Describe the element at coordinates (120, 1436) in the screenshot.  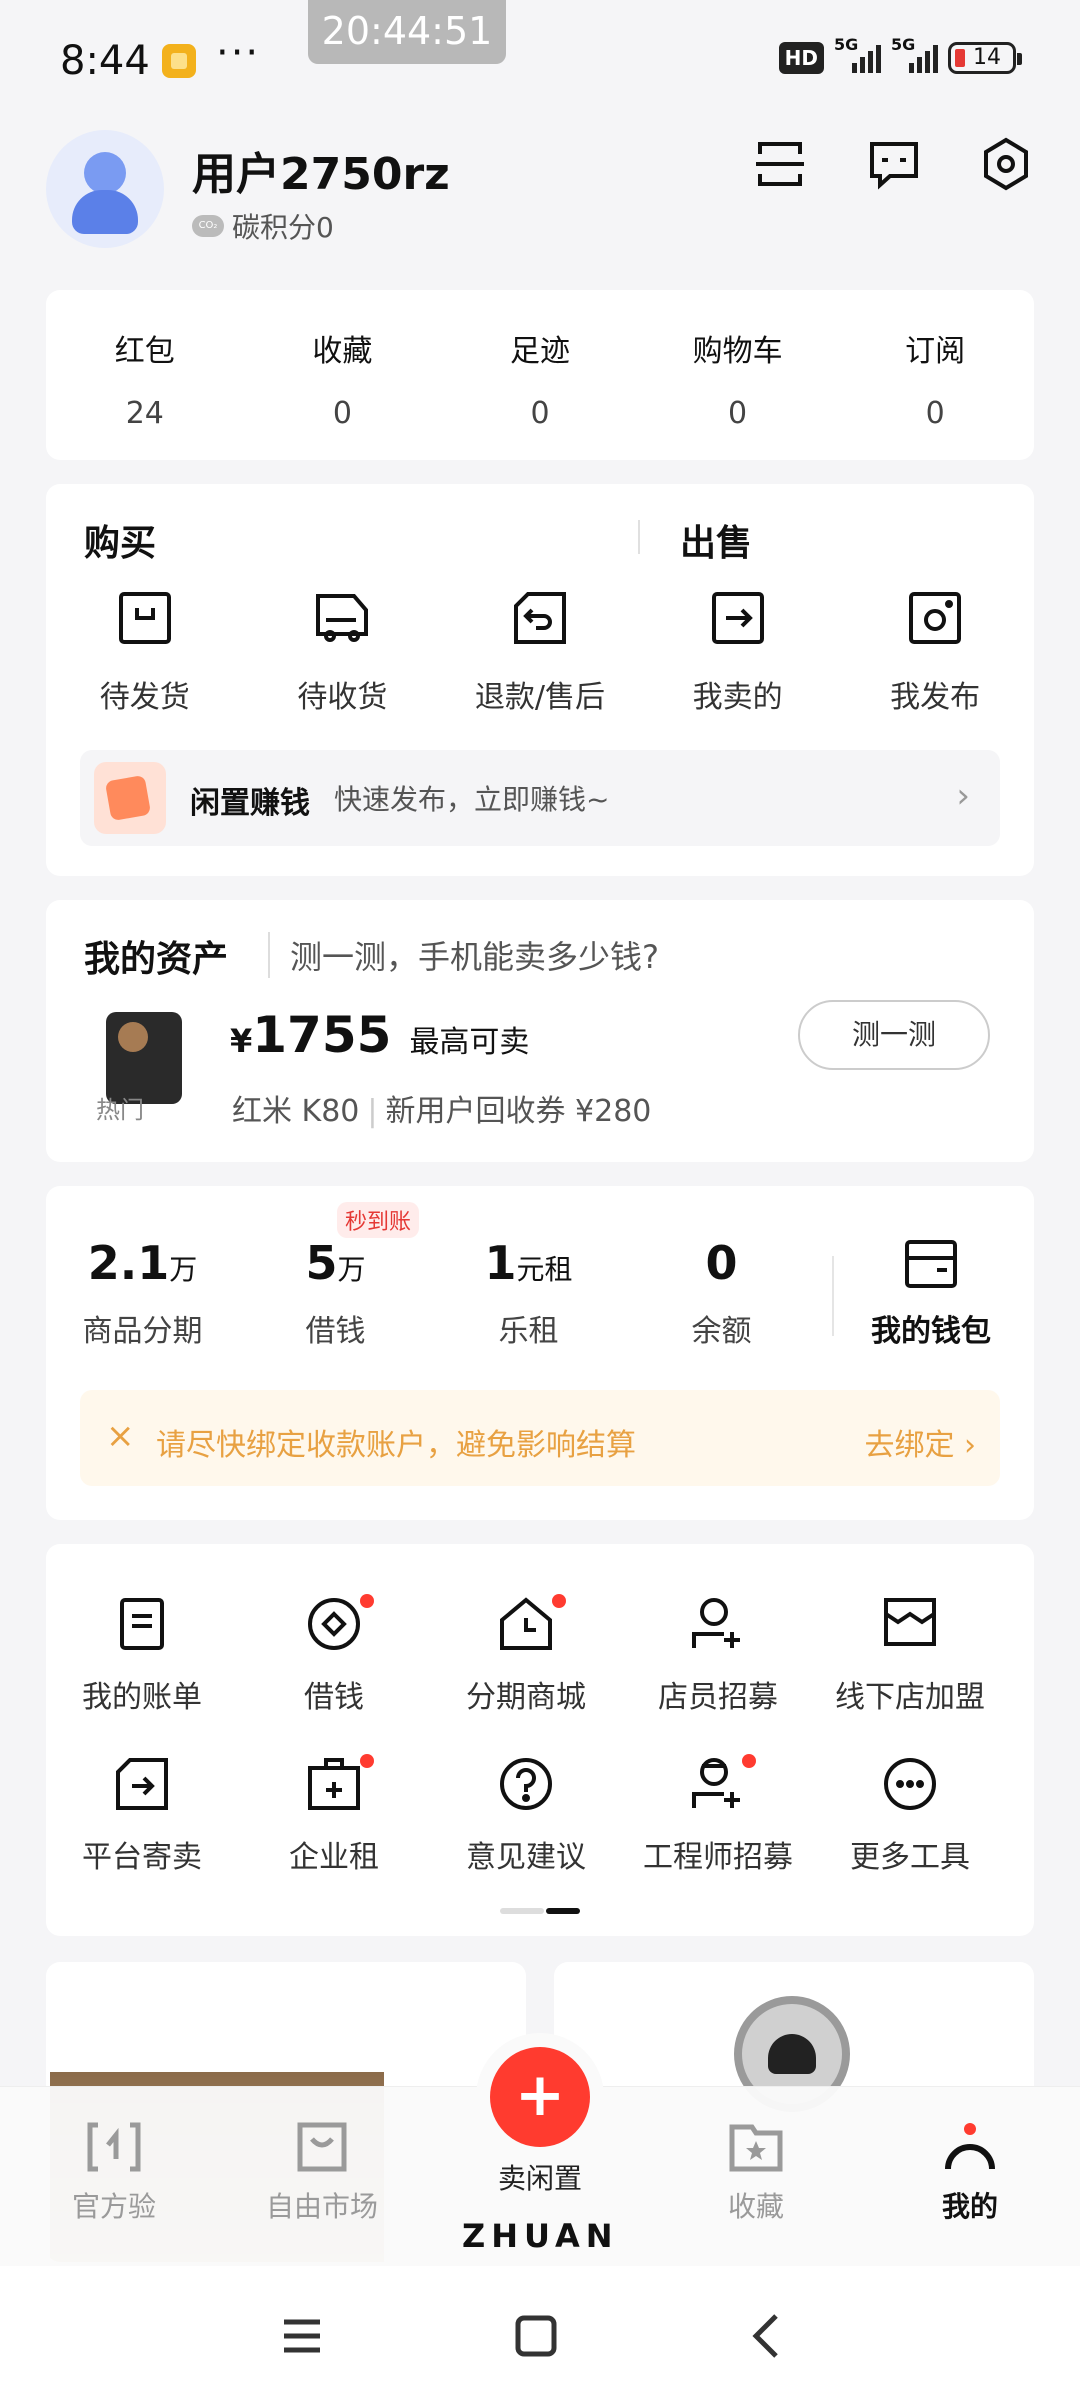
I see `close-icon: ×` at that location.